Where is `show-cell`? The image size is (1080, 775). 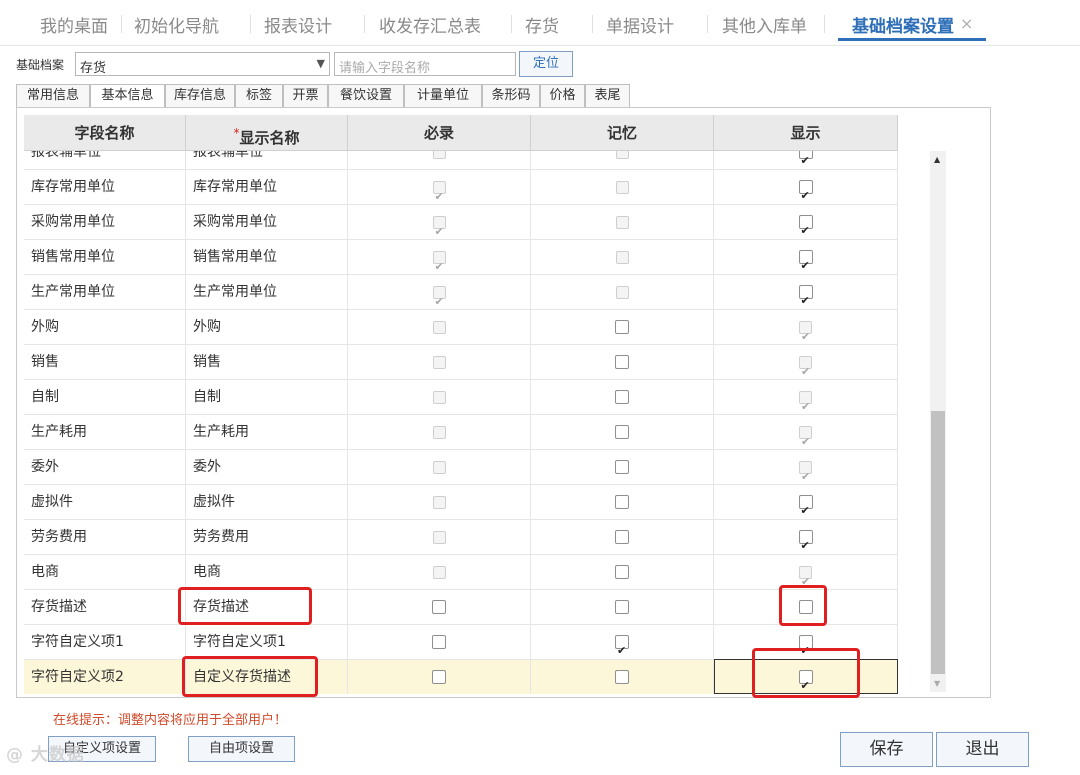 show-cell is located at coordinates (806, 541).